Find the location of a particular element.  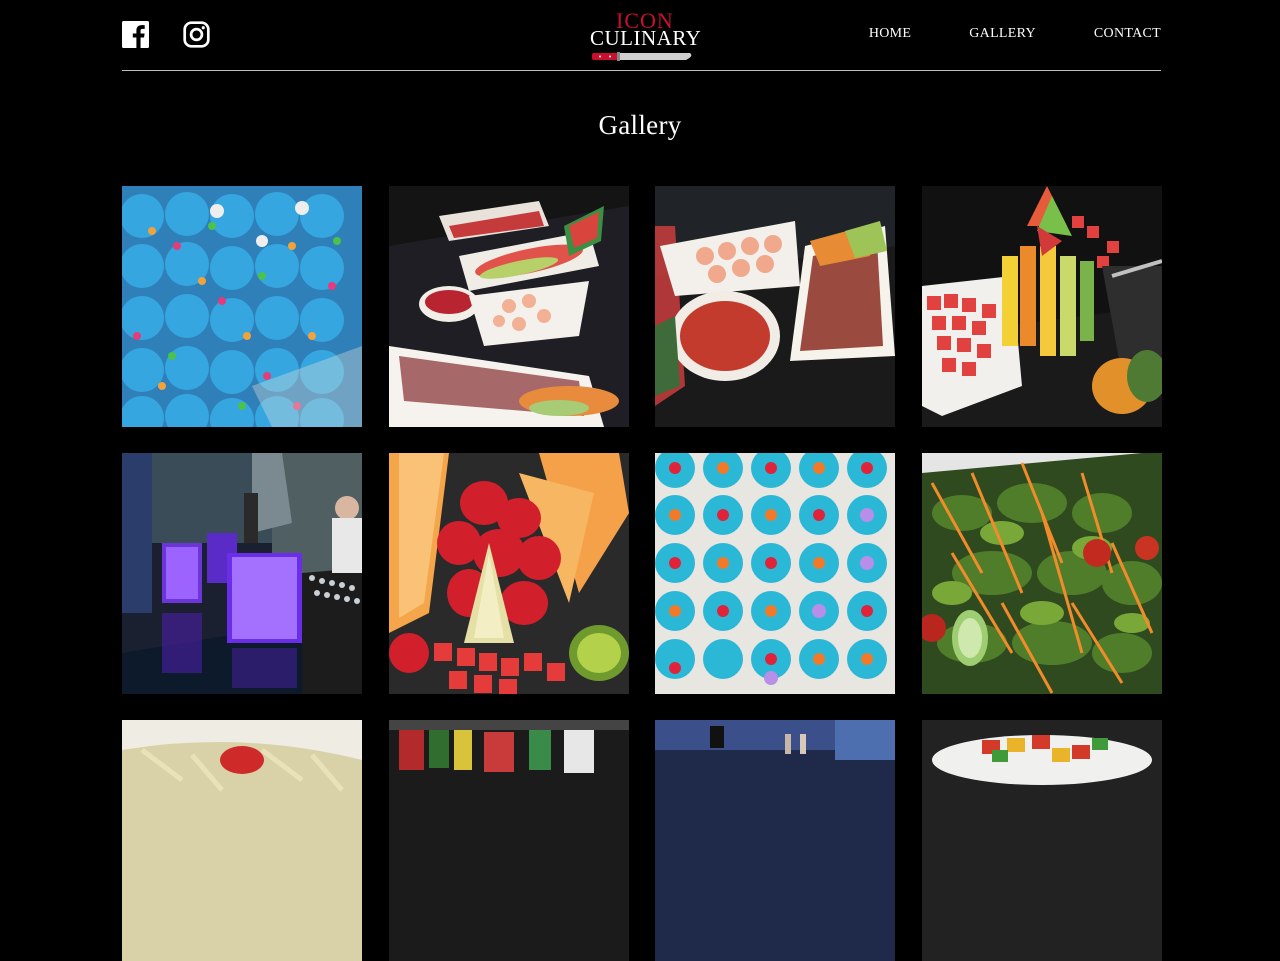

lit-bar-photo is located at coordinates (242, 573).